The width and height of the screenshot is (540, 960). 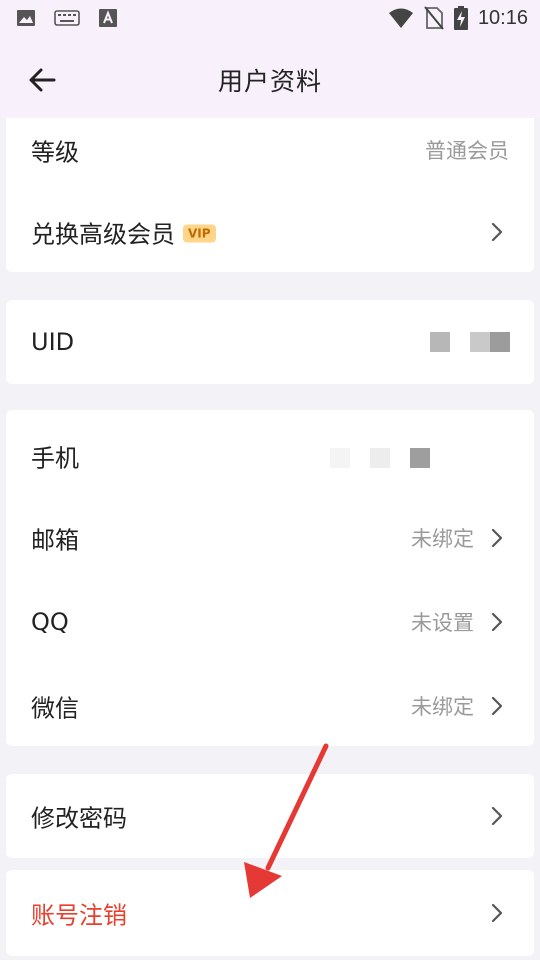 I want to click on level-row: 等级 普通会员, so click(x=270, y=150).